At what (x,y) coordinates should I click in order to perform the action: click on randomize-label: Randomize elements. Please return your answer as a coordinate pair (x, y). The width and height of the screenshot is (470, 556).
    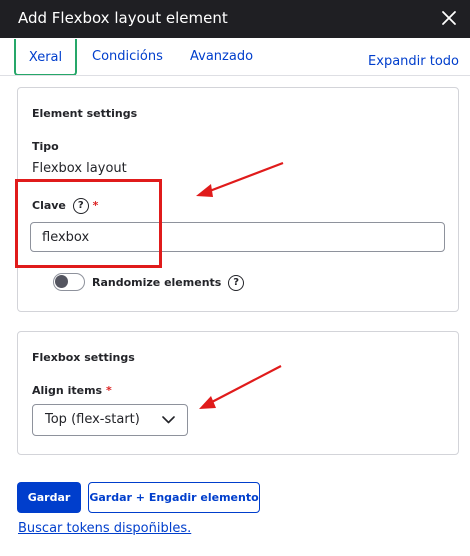
    Looking at the image, I should click on (157, 282).